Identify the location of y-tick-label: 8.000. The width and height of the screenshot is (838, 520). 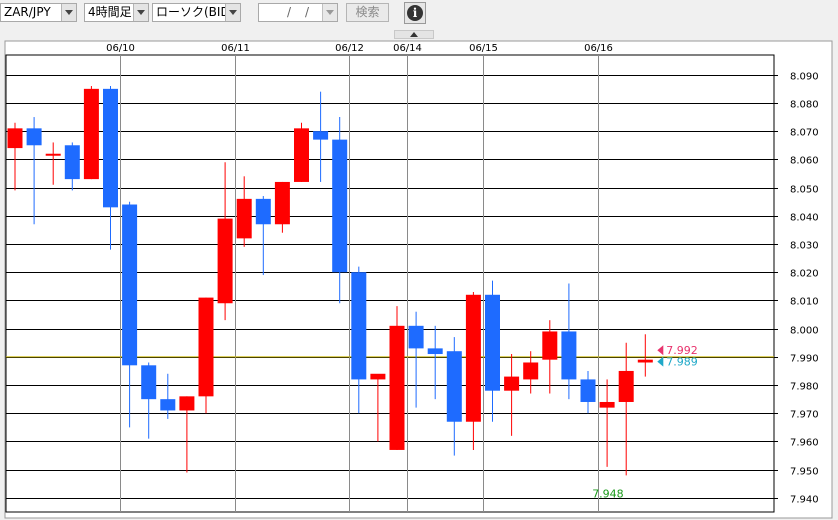
(804, 331).